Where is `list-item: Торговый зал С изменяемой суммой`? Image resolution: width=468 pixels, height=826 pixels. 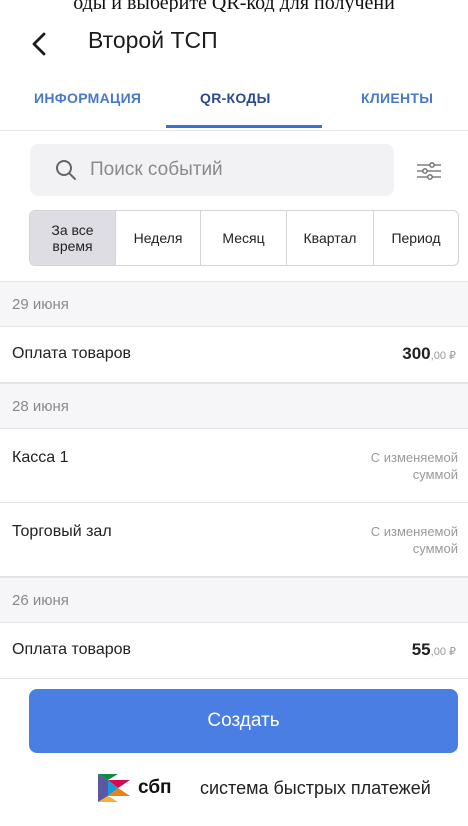 list-item: Торговый зал С изменяемой суммой is located at coordinates (234, 540).